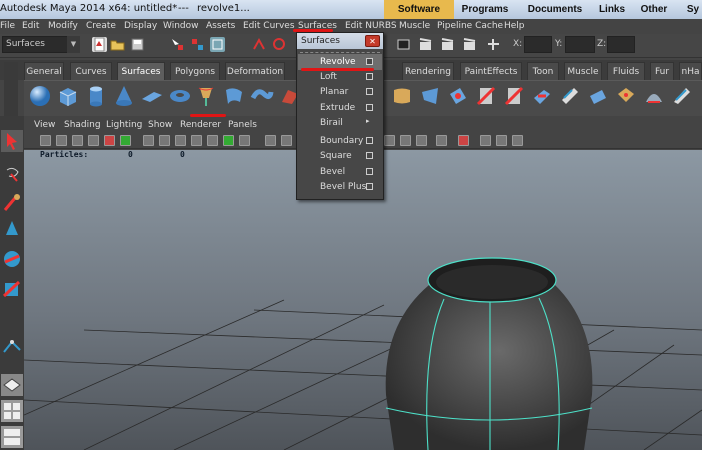  What do you see at coordinates (7, 26) in the screenshot?
I see `menu-file: File` at bounding box center [7, 26].